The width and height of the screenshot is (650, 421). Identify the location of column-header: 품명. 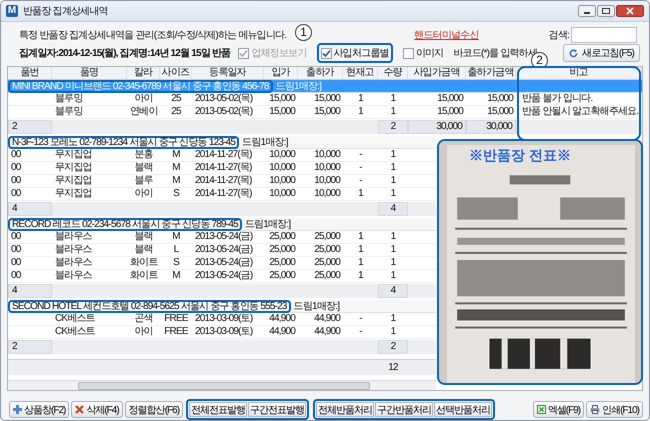
(89, 73).